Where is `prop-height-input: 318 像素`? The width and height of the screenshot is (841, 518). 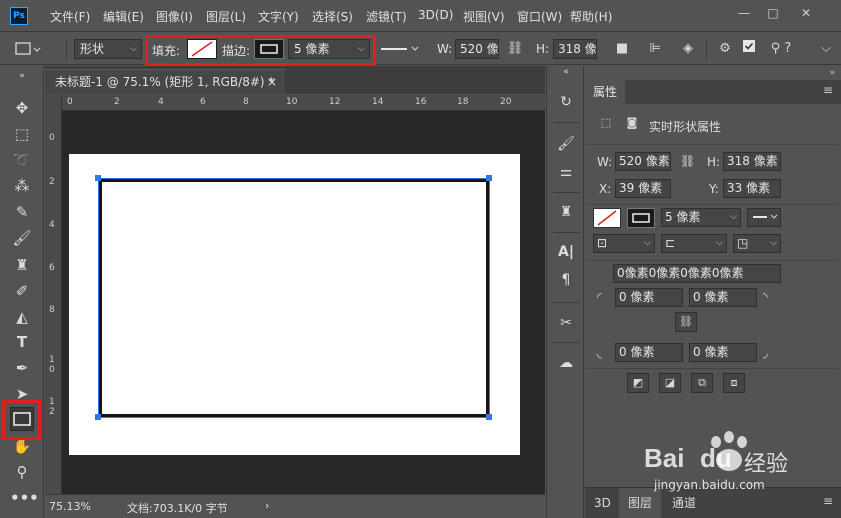 prop-height-input: 318 像素 is located at coordinates (752, 161).